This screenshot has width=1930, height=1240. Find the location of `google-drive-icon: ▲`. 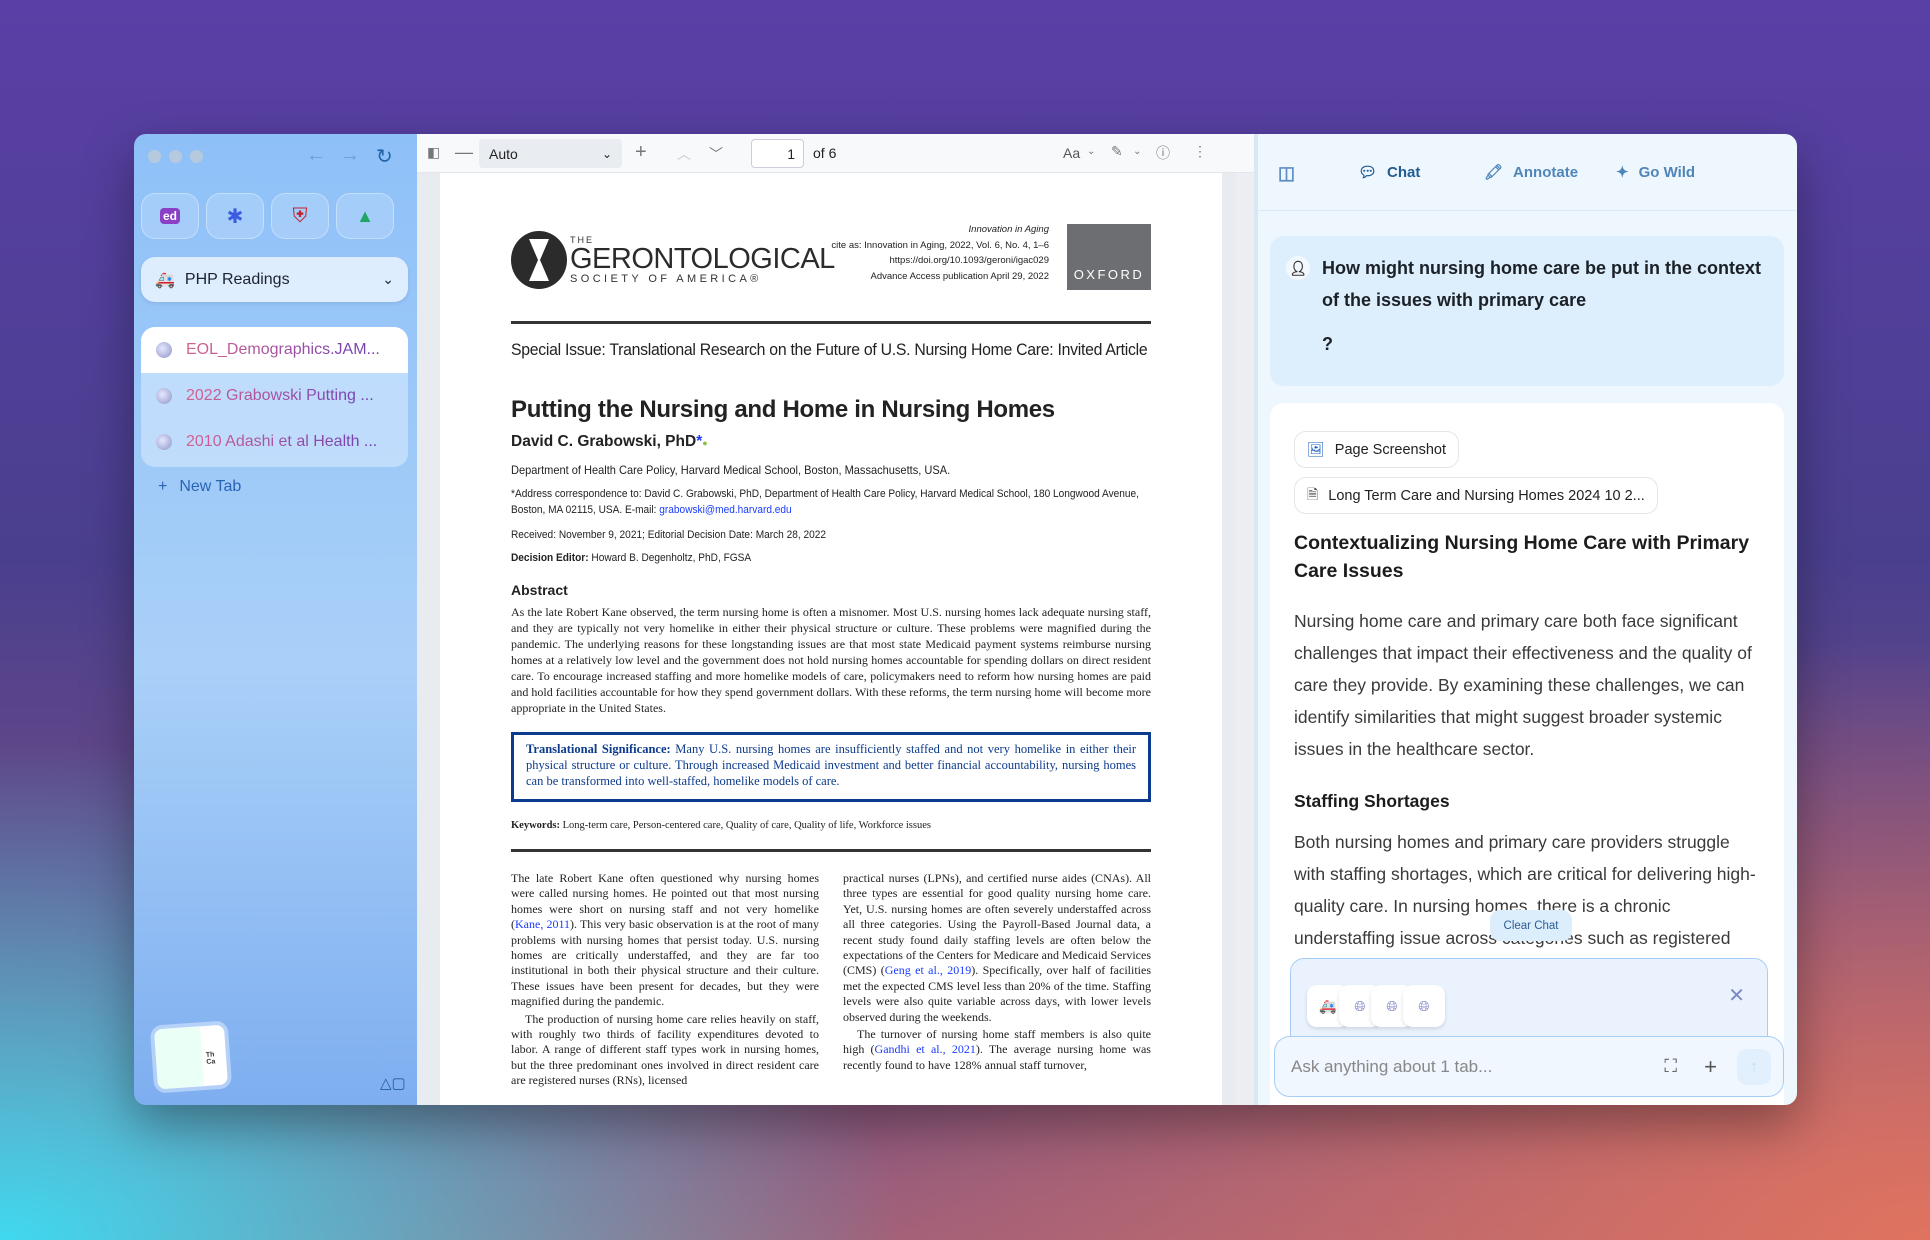

google-drive-icon: ▲ is located at coordinates (365, 215).